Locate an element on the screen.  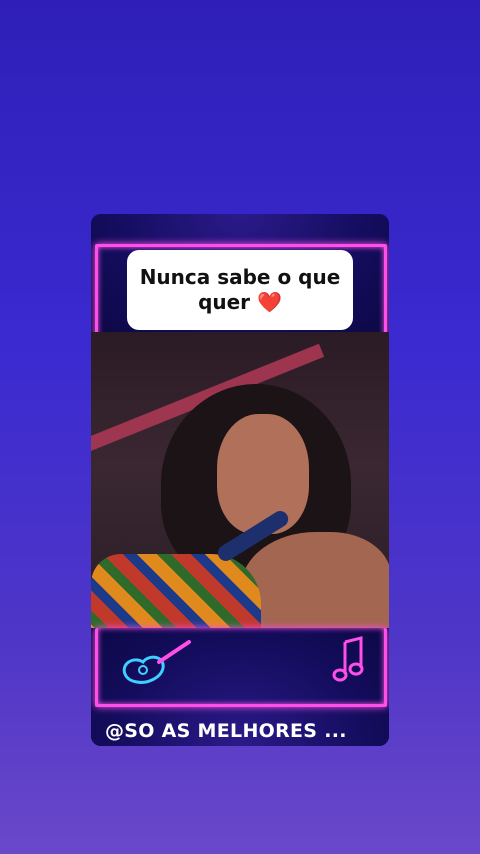
heart-icon: ❤️ is located at coordinates (269, 302).